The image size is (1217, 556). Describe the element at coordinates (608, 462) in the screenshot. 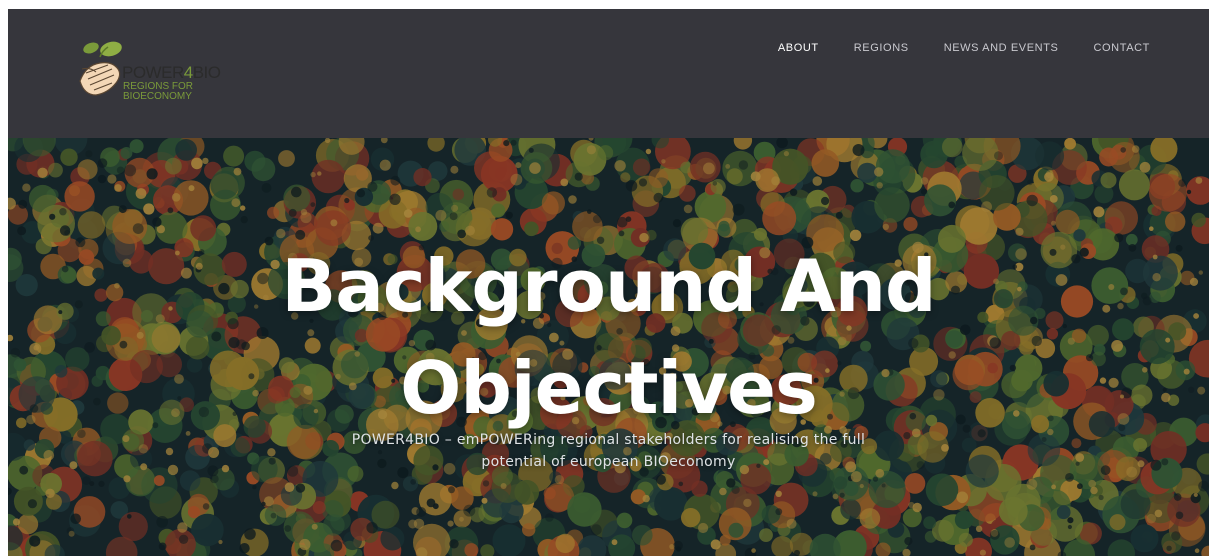

I see `hero-subtitle-line2: potential of european BIOeconomy` at that location.